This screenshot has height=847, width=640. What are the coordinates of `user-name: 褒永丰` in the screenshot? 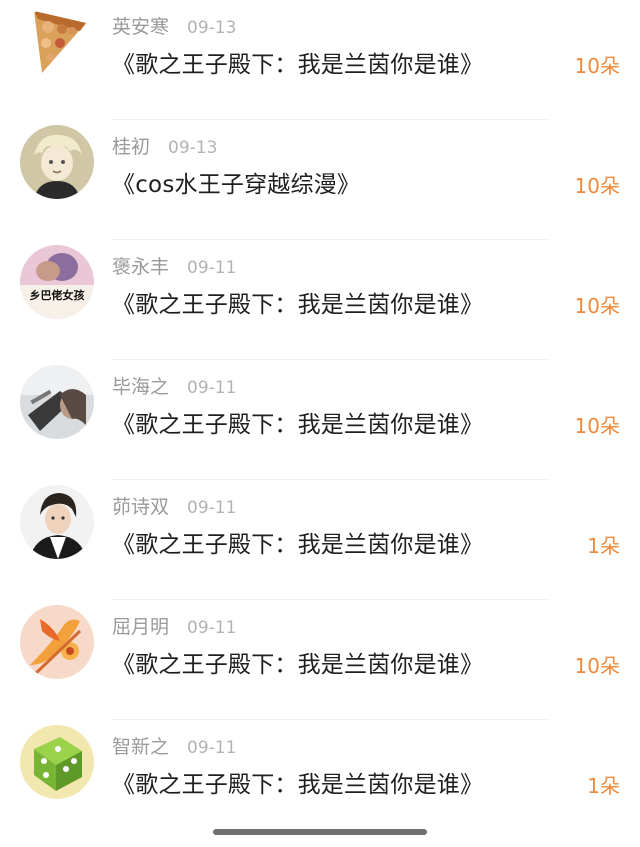 It's located at (140, 267).